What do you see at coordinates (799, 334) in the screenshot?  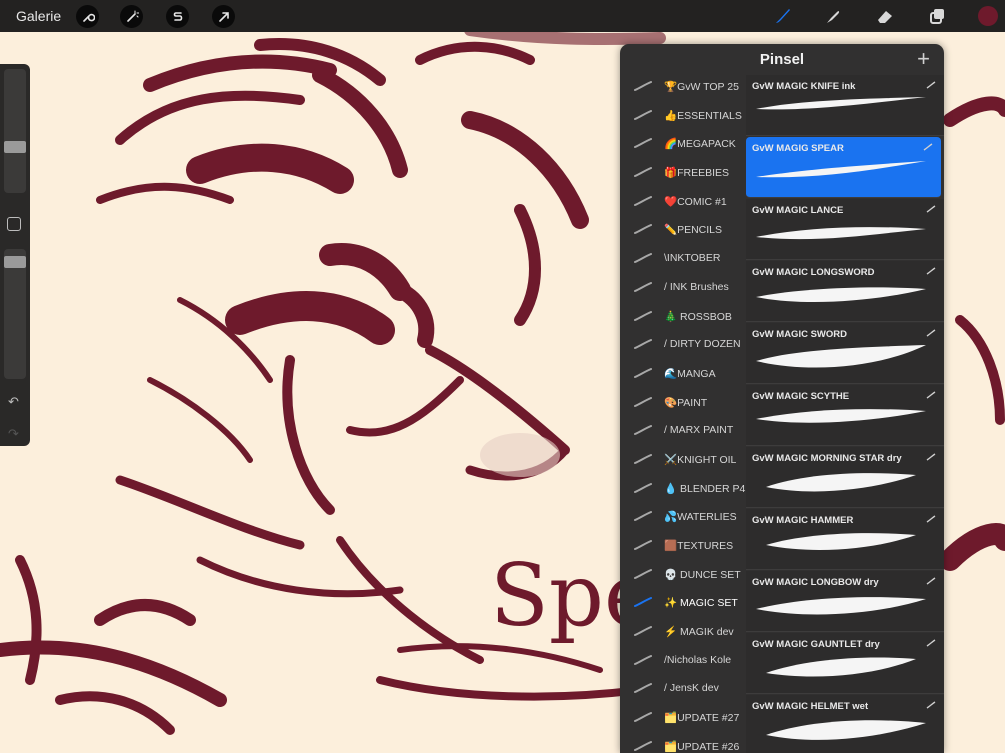 I see `brush-name: GvW MAGIC SWORD` at bounding box center [799, 334].